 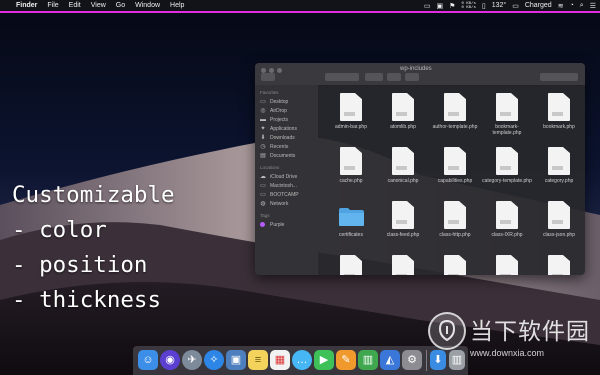 I want to click on caption-line-position: - position, so click(x=80, y=265).